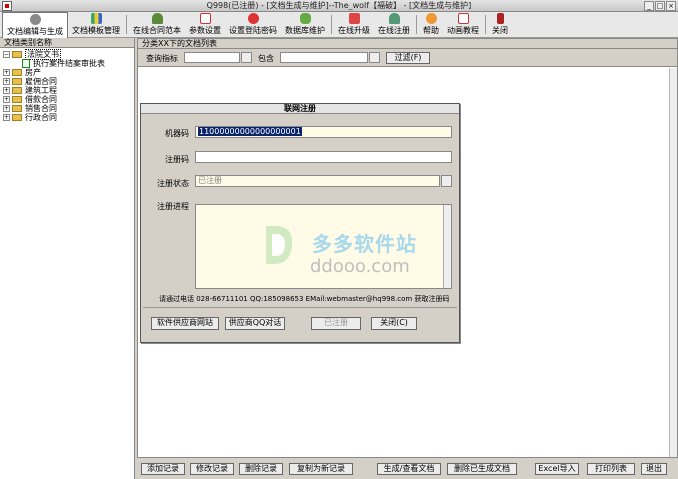 This screenshot has height=479, width=678. What do you see at coordinates (409, 469) in the screenshot?
I see `generate-document-button: 生成/查看文档` at bounding box center [409, 469].